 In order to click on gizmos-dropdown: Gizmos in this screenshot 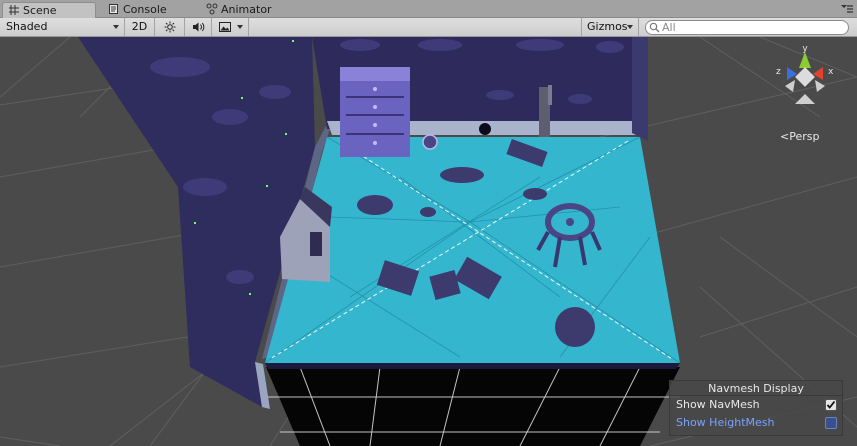, I will do `click(610, 27)`.